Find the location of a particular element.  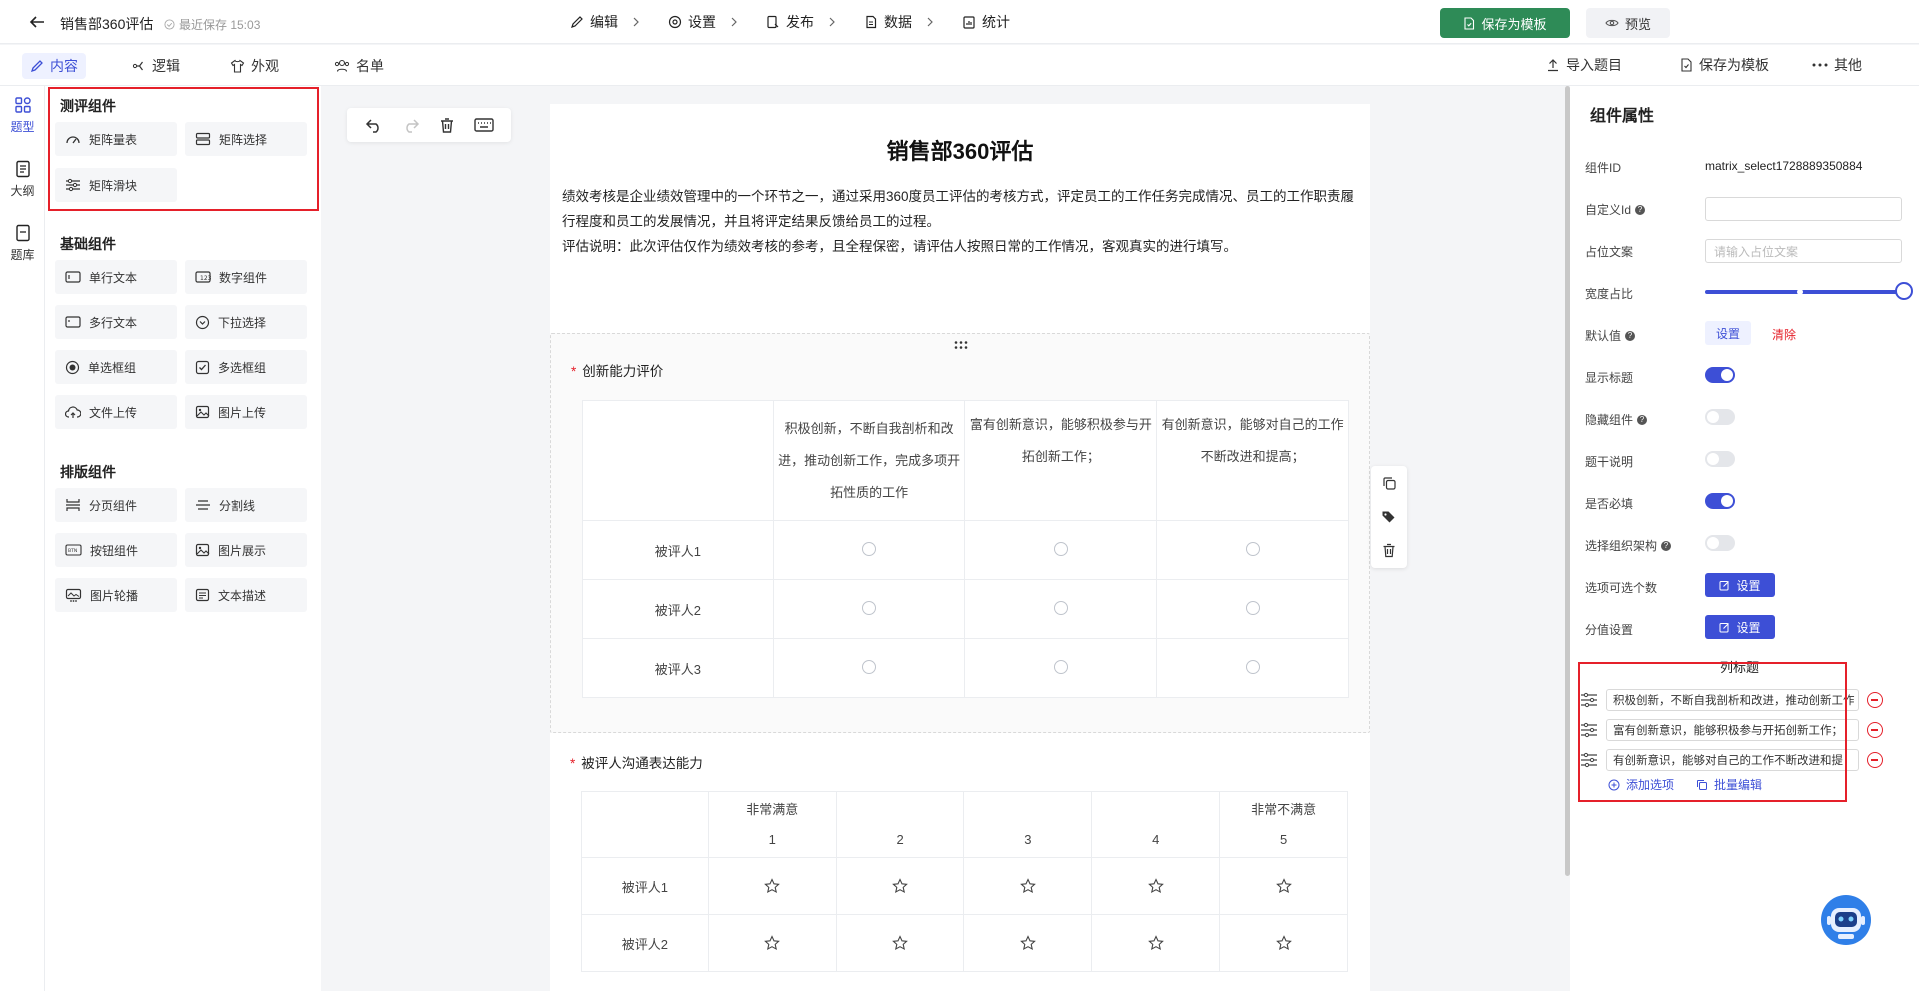

back-arrow-icon is located at coordinates (37, 22).